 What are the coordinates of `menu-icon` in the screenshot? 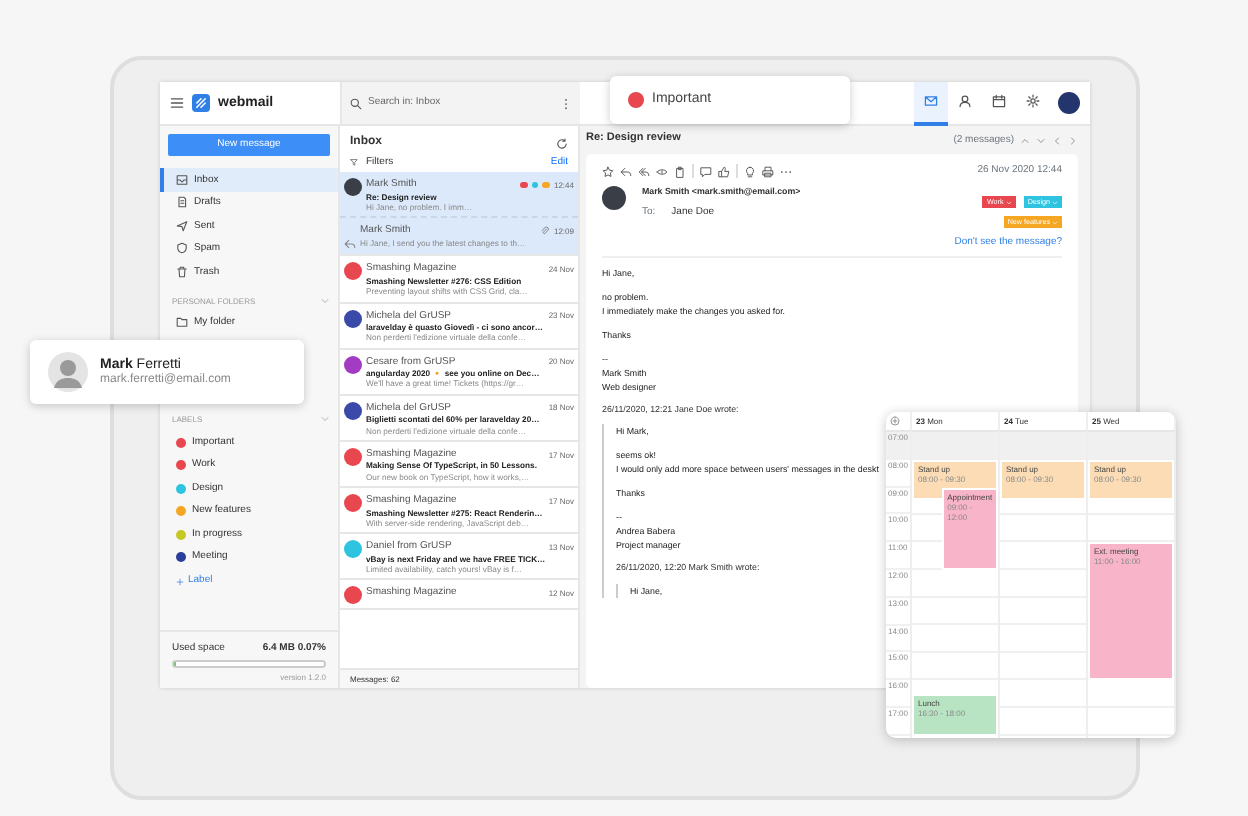 It's located at (177, 103).